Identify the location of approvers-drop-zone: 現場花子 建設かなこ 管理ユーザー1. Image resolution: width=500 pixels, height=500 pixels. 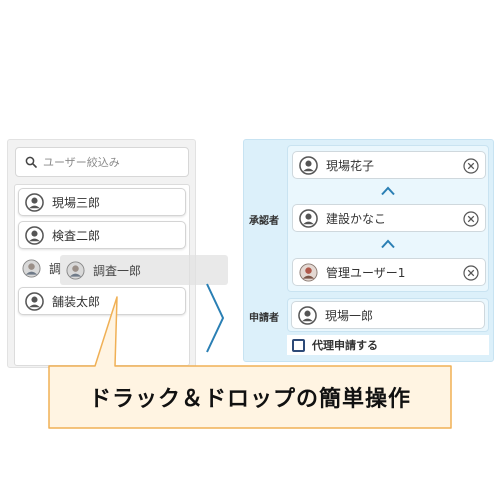
(388, 218).